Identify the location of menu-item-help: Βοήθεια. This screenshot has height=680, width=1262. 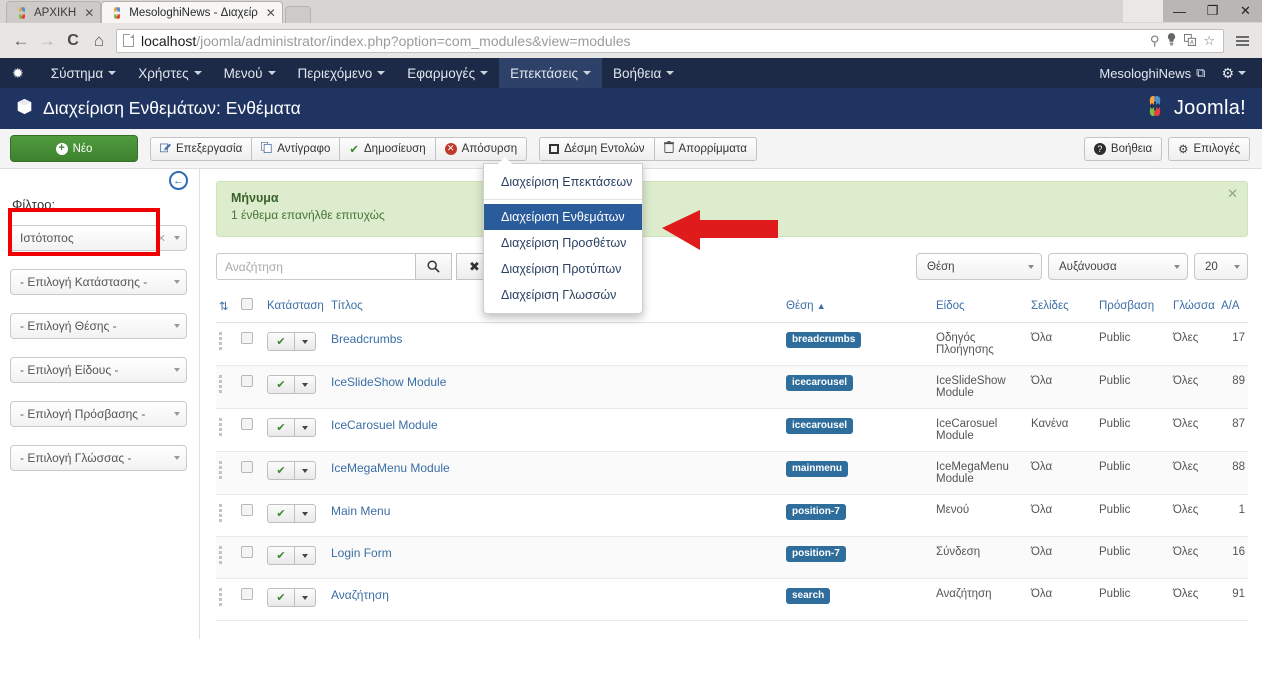
(643, 73).